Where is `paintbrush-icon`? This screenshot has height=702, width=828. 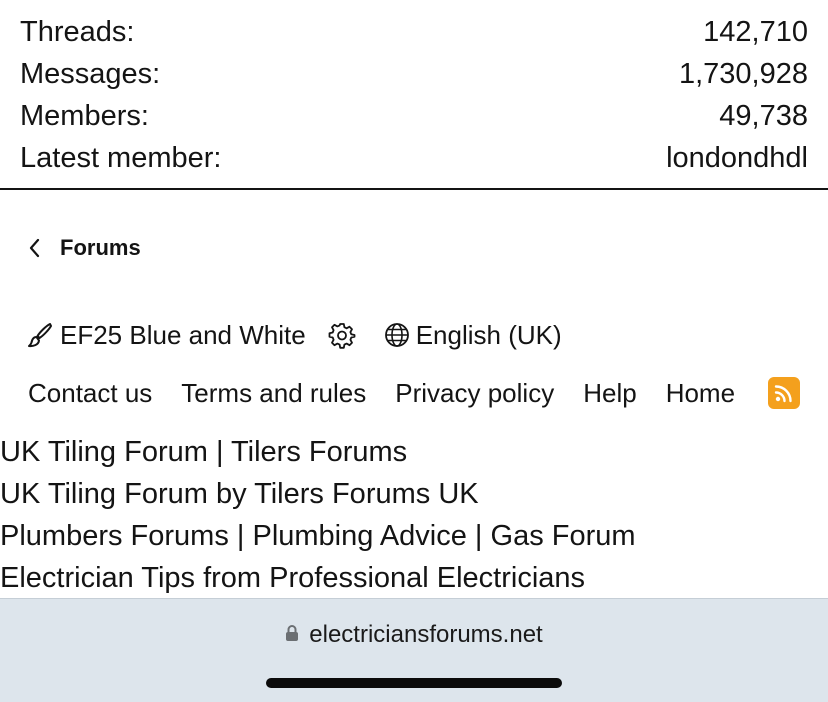 paintbrush-icon is located at coordinates (40, 335).